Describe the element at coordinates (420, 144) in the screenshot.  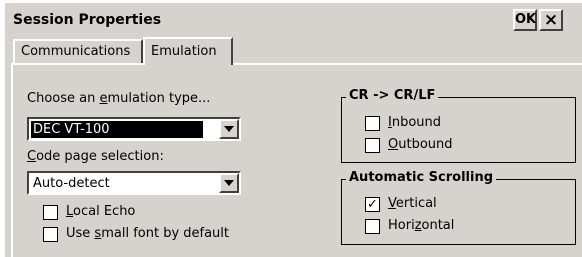
I see `outbound-label: Outbound` at that location.